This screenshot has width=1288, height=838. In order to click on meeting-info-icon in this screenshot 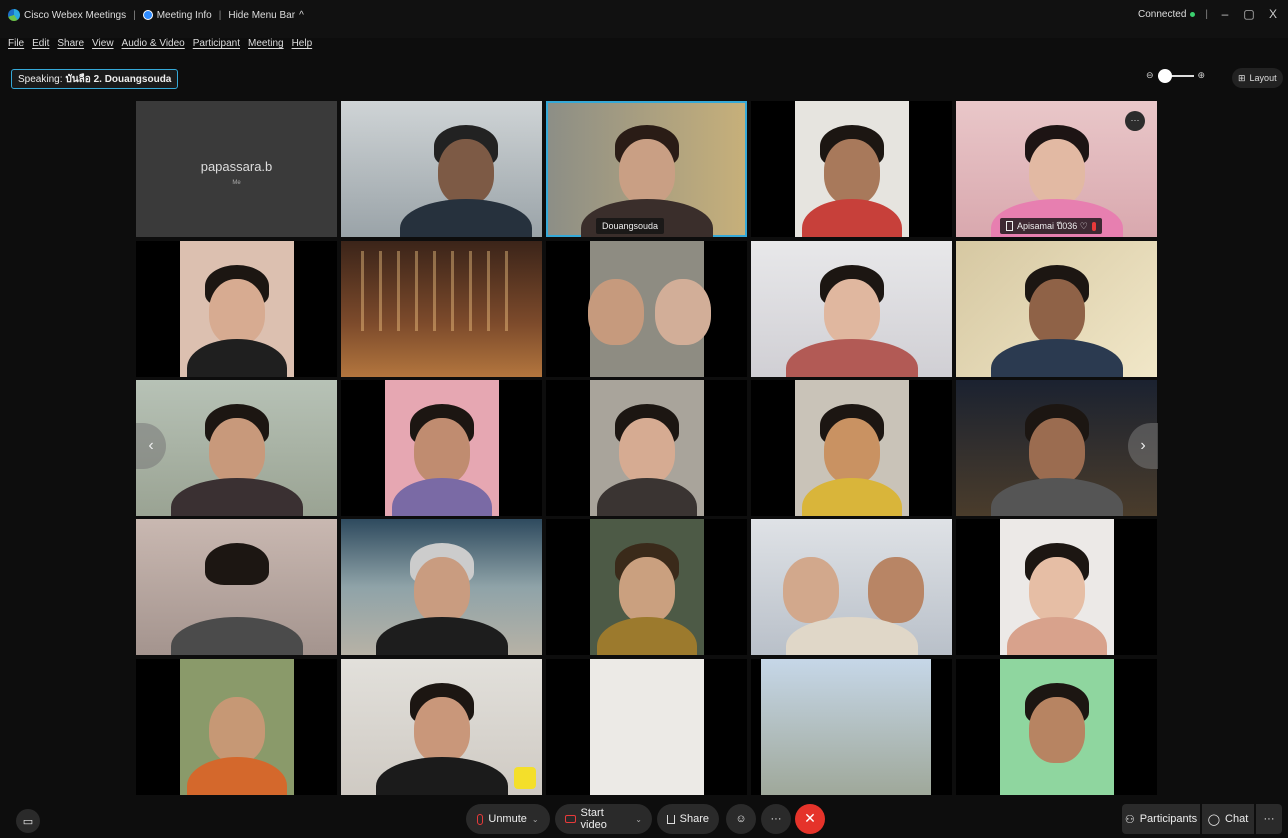, I will do `click(147, 15)`.